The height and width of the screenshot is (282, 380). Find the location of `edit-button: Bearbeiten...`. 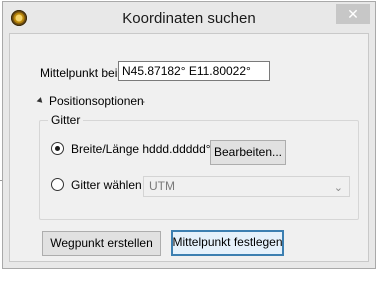

edit-button: Bearbeiten... is located at coordinates (248, 152).